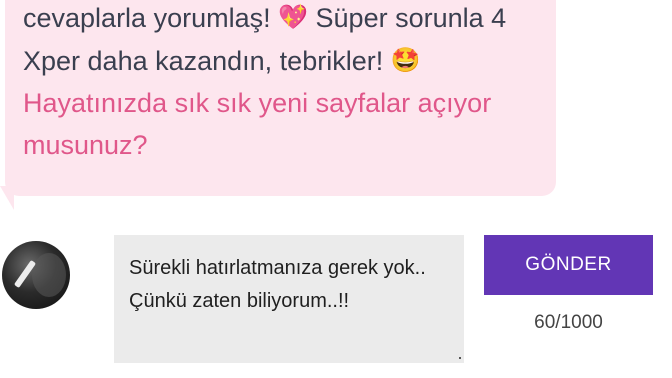 This screenshot has width=672, height=378. Describe the element at coordinates (405, 60) in the screenshot. I see `star-struck-icon: 🤩` at that location.